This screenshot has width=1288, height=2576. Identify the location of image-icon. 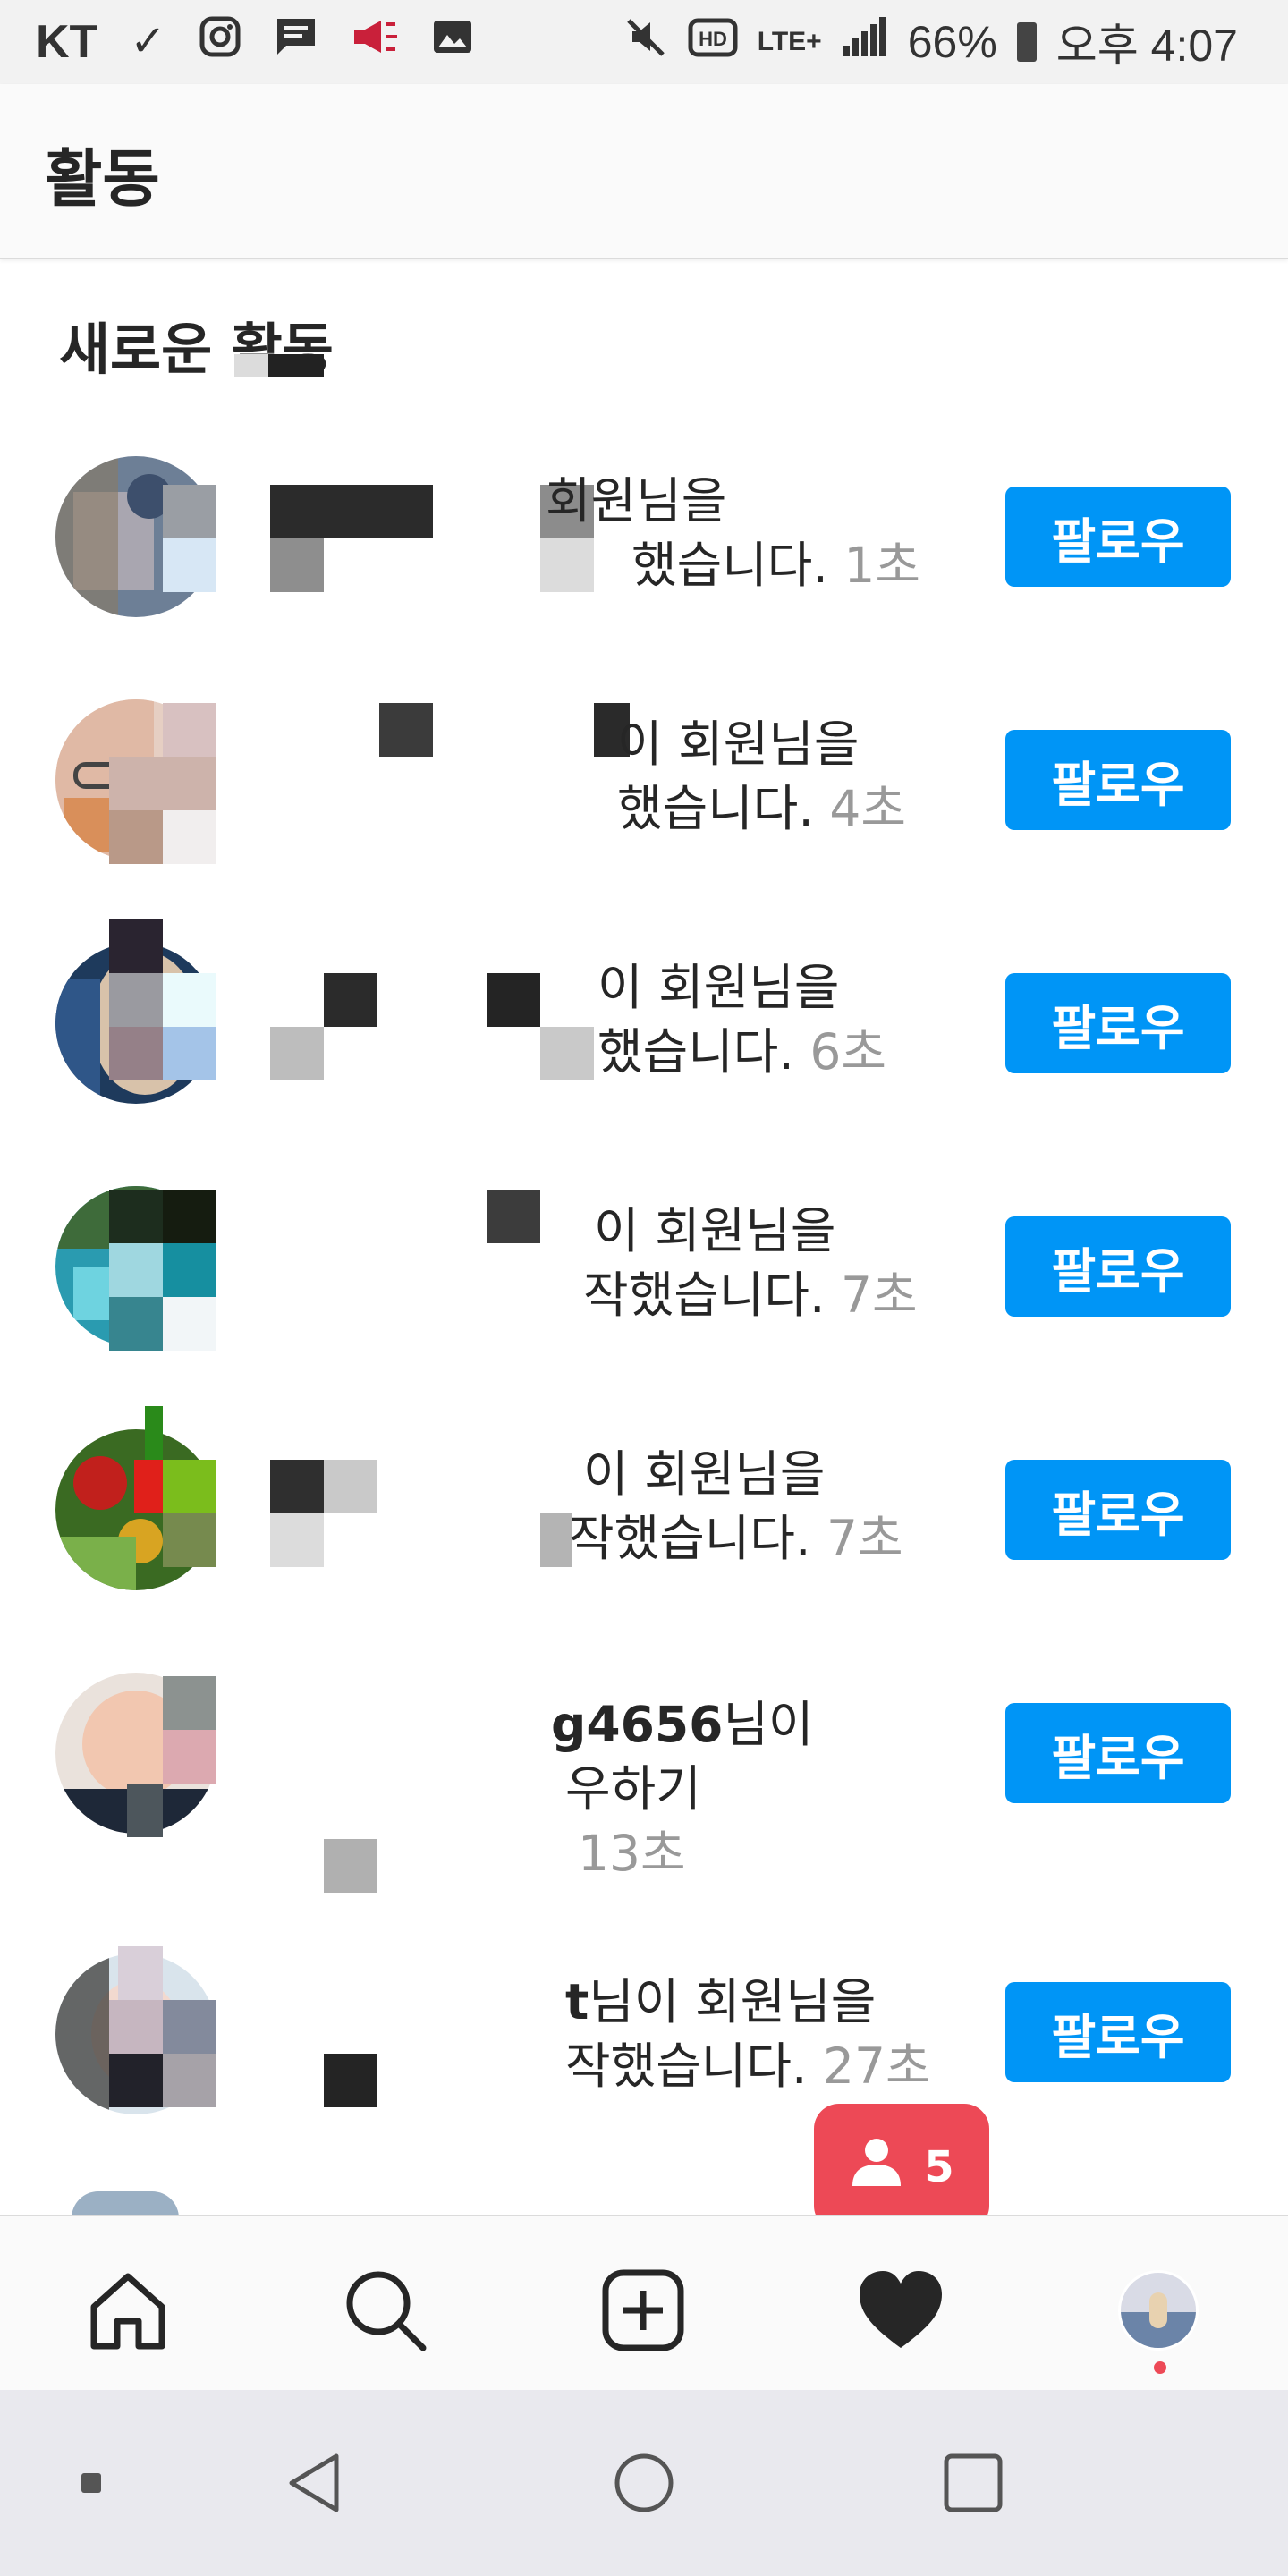
(452, 42).